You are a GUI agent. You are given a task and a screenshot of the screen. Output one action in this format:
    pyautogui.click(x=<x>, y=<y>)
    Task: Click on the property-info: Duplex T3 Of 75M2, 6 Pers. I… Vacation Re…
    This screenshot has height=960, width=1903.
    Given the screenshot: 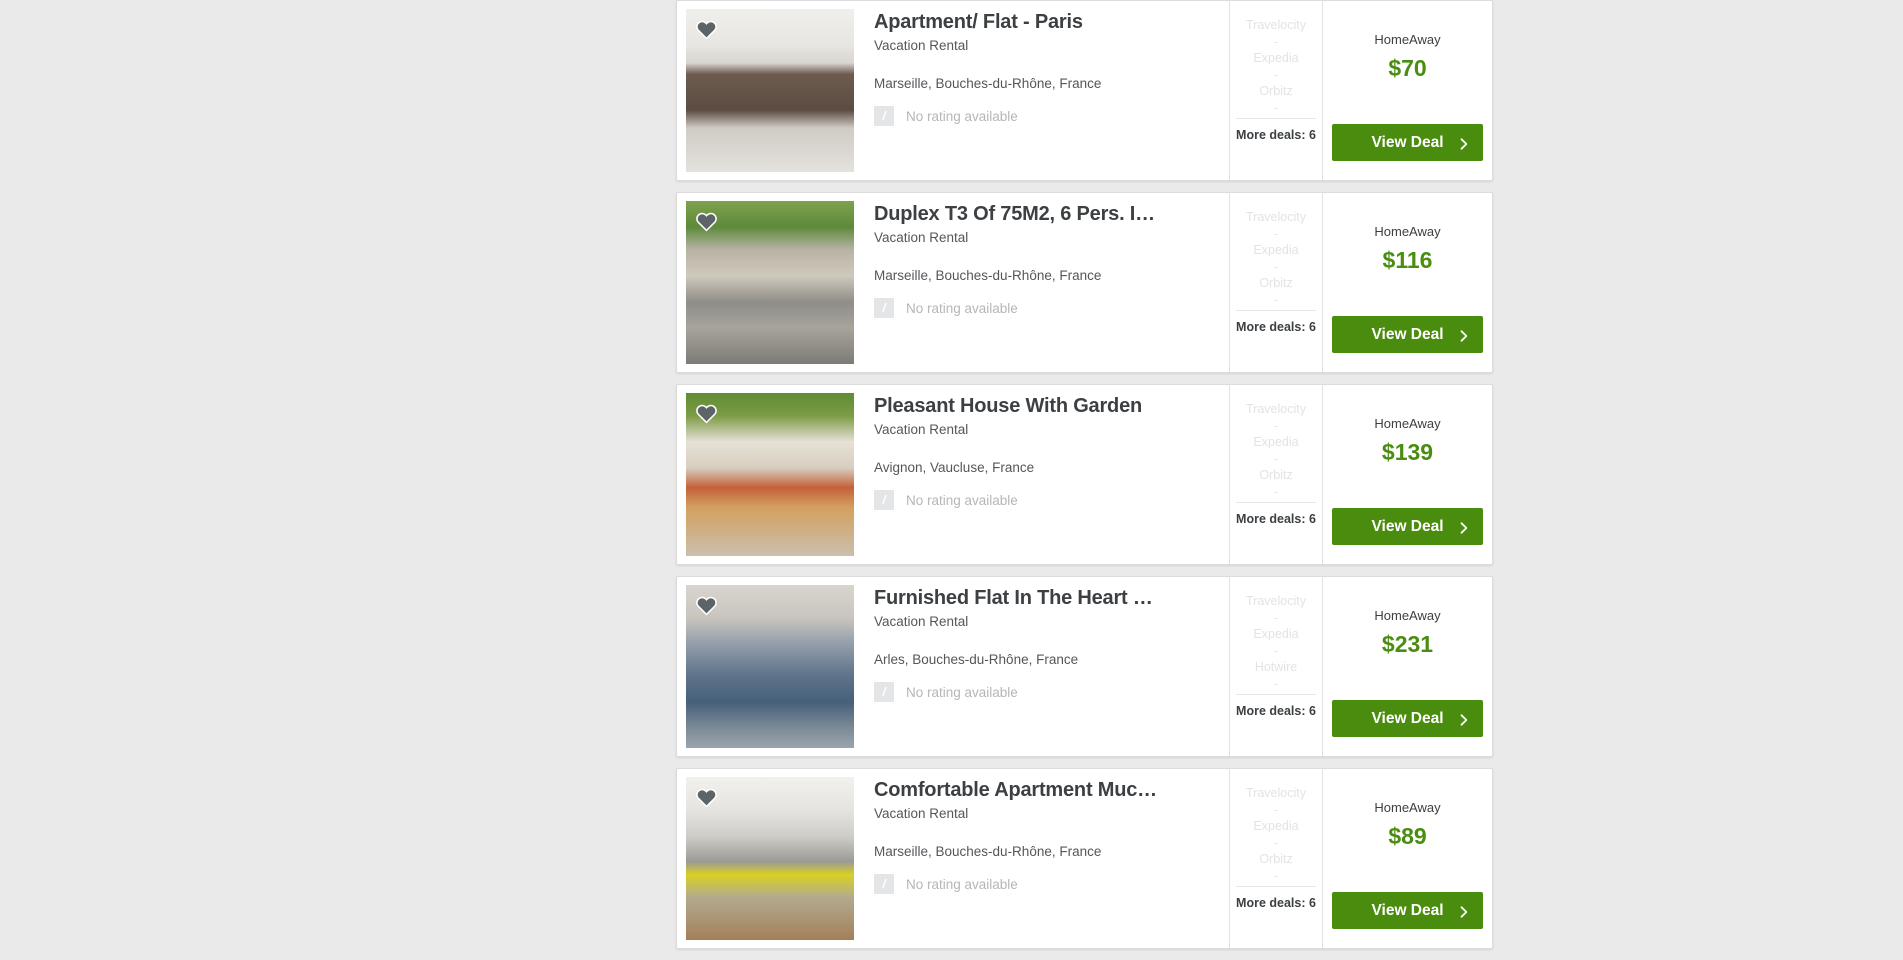 What is the action you would take?
    pyautogui.click(x=1041, y=282)
    